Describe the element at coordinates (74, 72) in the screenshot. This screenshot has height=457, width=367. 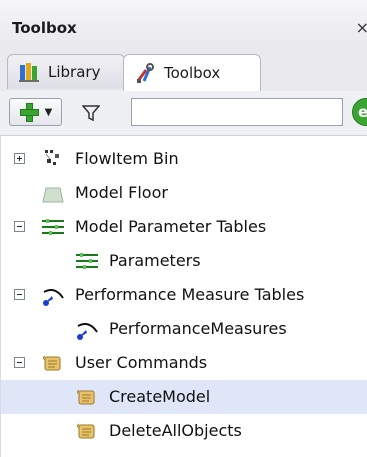
I see `tab-library-label: Library` at that location.